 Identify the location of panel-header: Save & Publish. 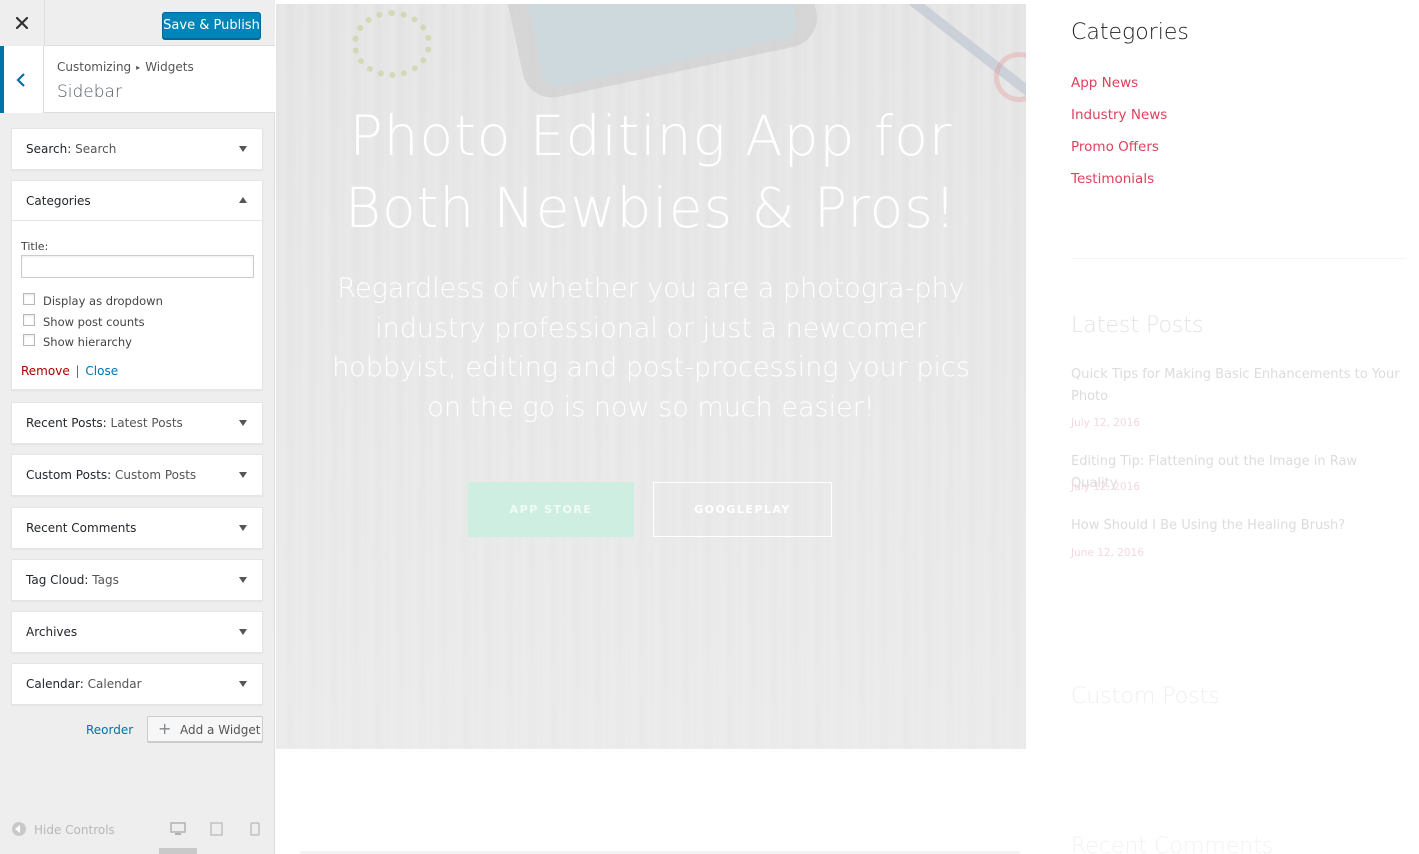
(137, 23).